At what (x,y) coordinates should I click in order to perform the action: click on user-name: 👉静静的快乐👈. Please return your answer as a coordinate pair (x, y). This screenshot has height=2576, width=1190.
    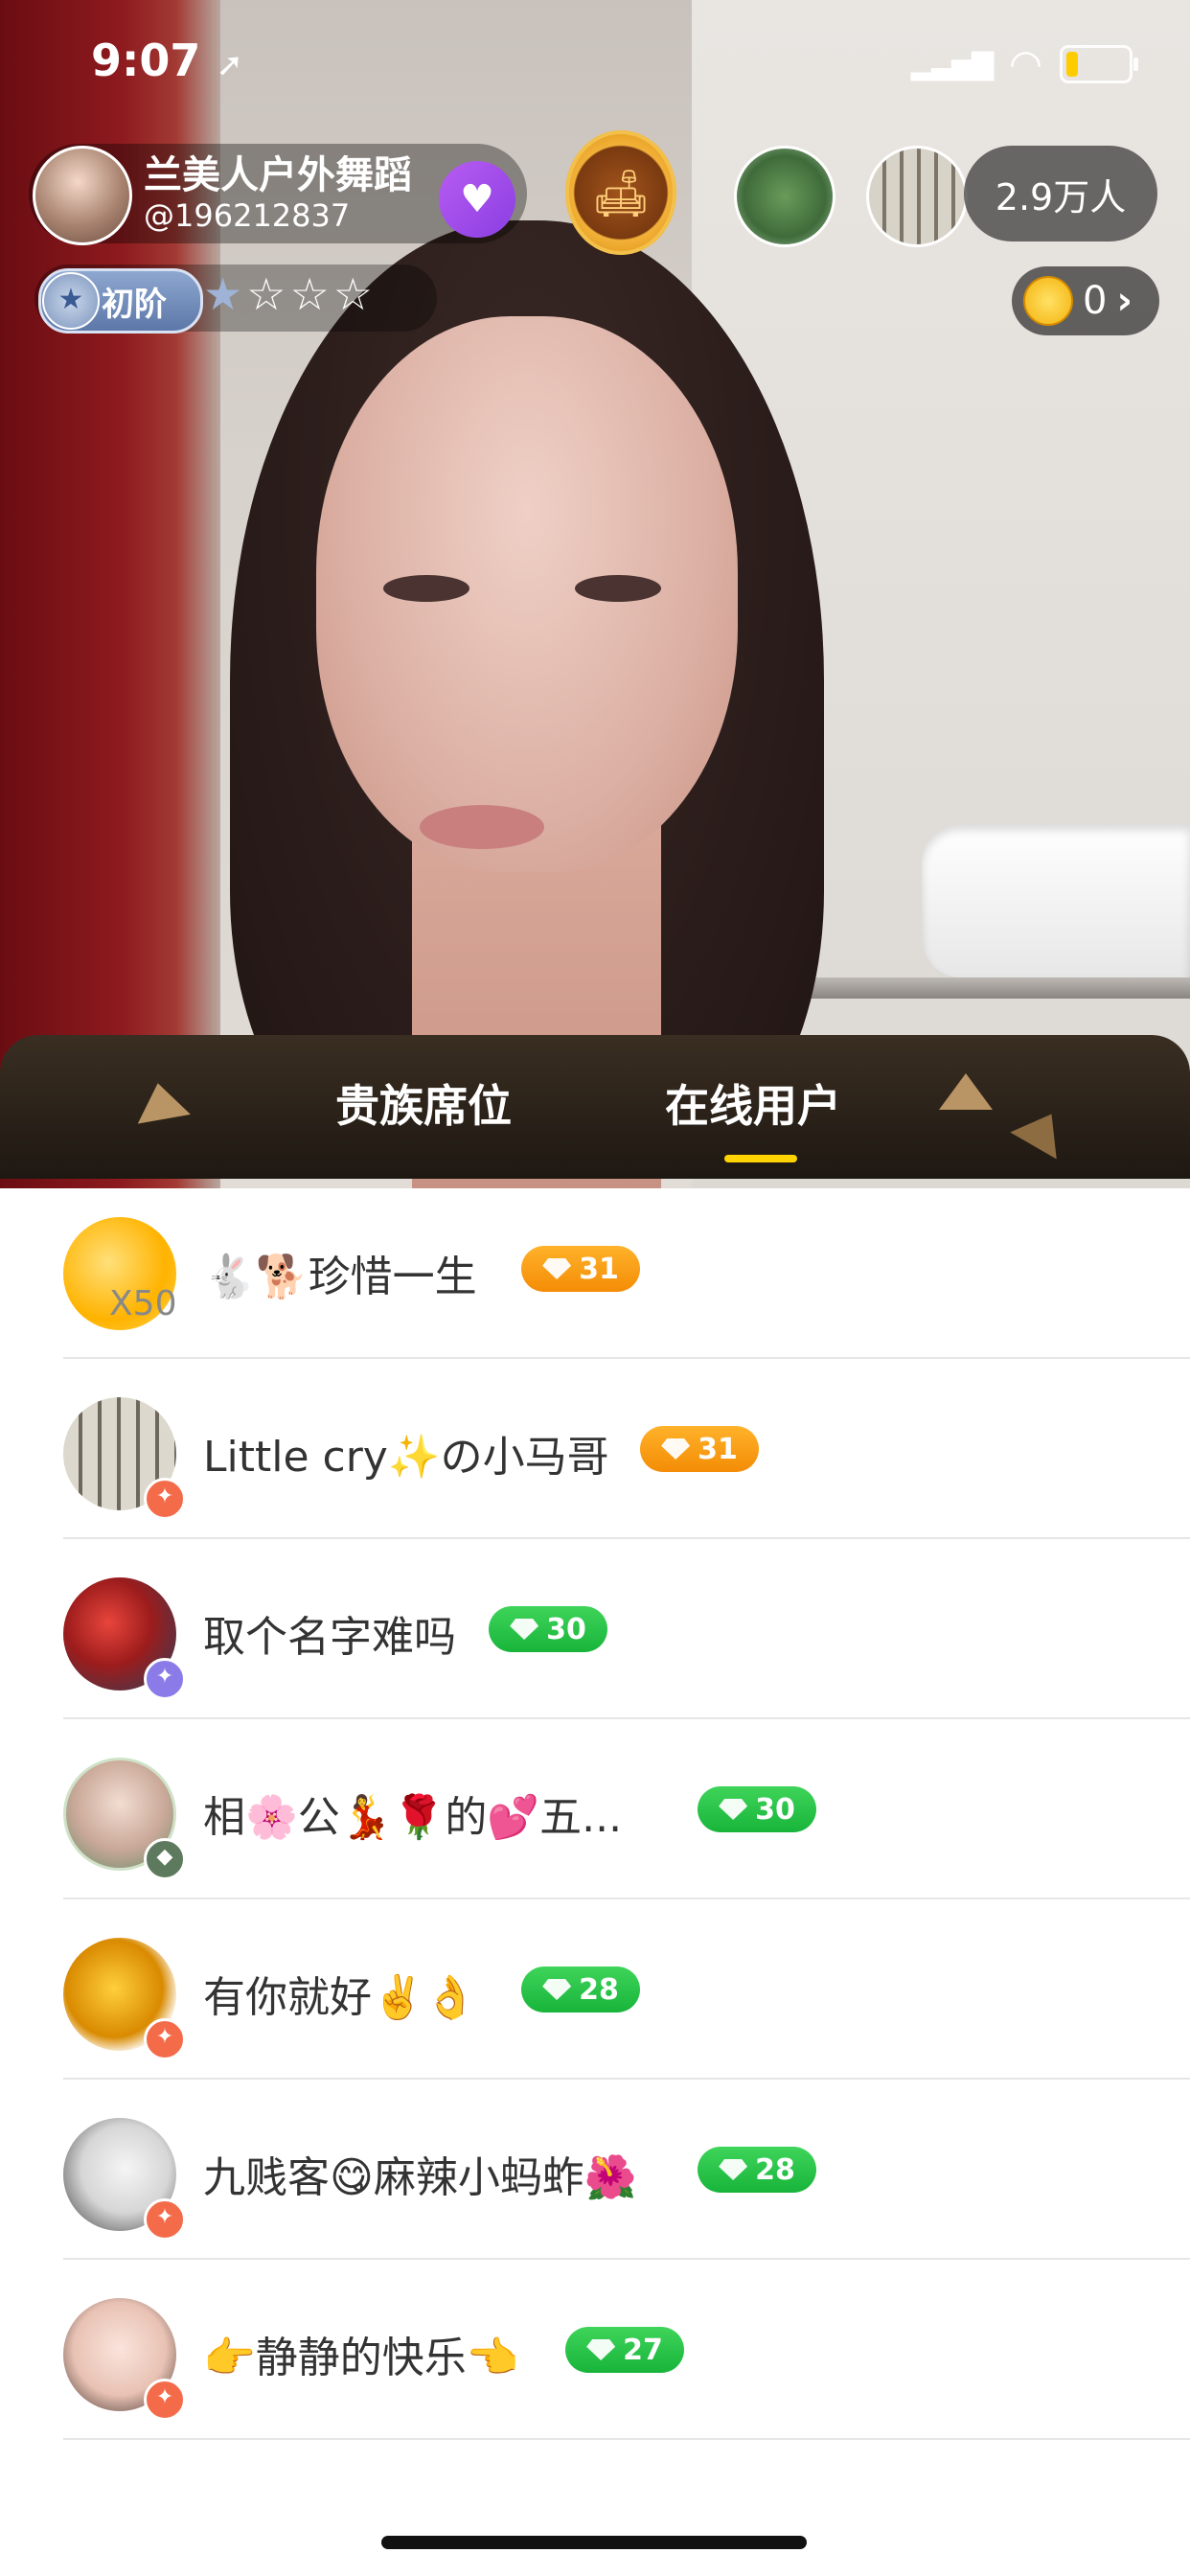
    Looking at the image, I should click on (361, 2358).